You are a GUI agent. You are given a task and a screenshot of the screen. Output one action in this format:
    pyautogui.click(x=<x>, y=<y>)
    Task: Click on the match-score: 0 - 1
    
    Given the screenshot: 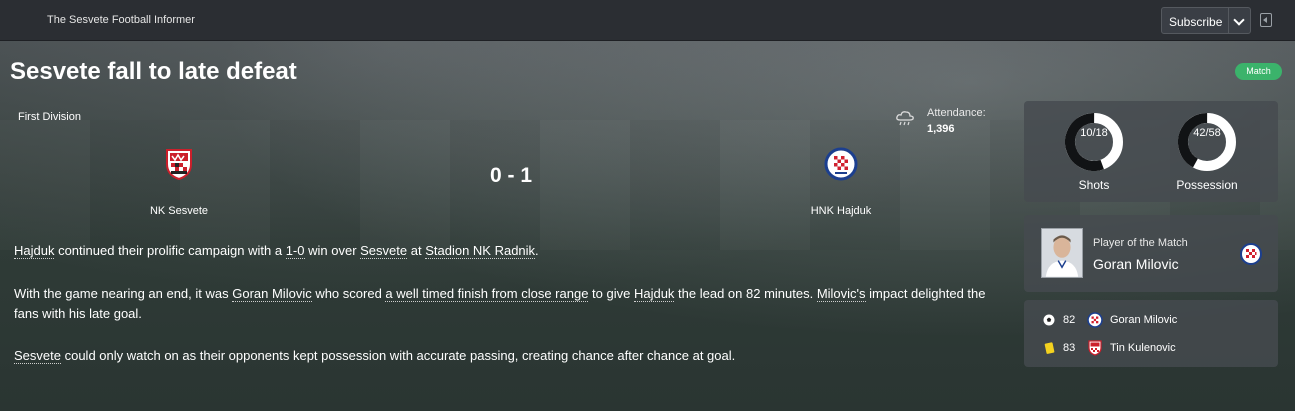 What is the action you would take?
    pyautogui.click(x=511, y=175)
    